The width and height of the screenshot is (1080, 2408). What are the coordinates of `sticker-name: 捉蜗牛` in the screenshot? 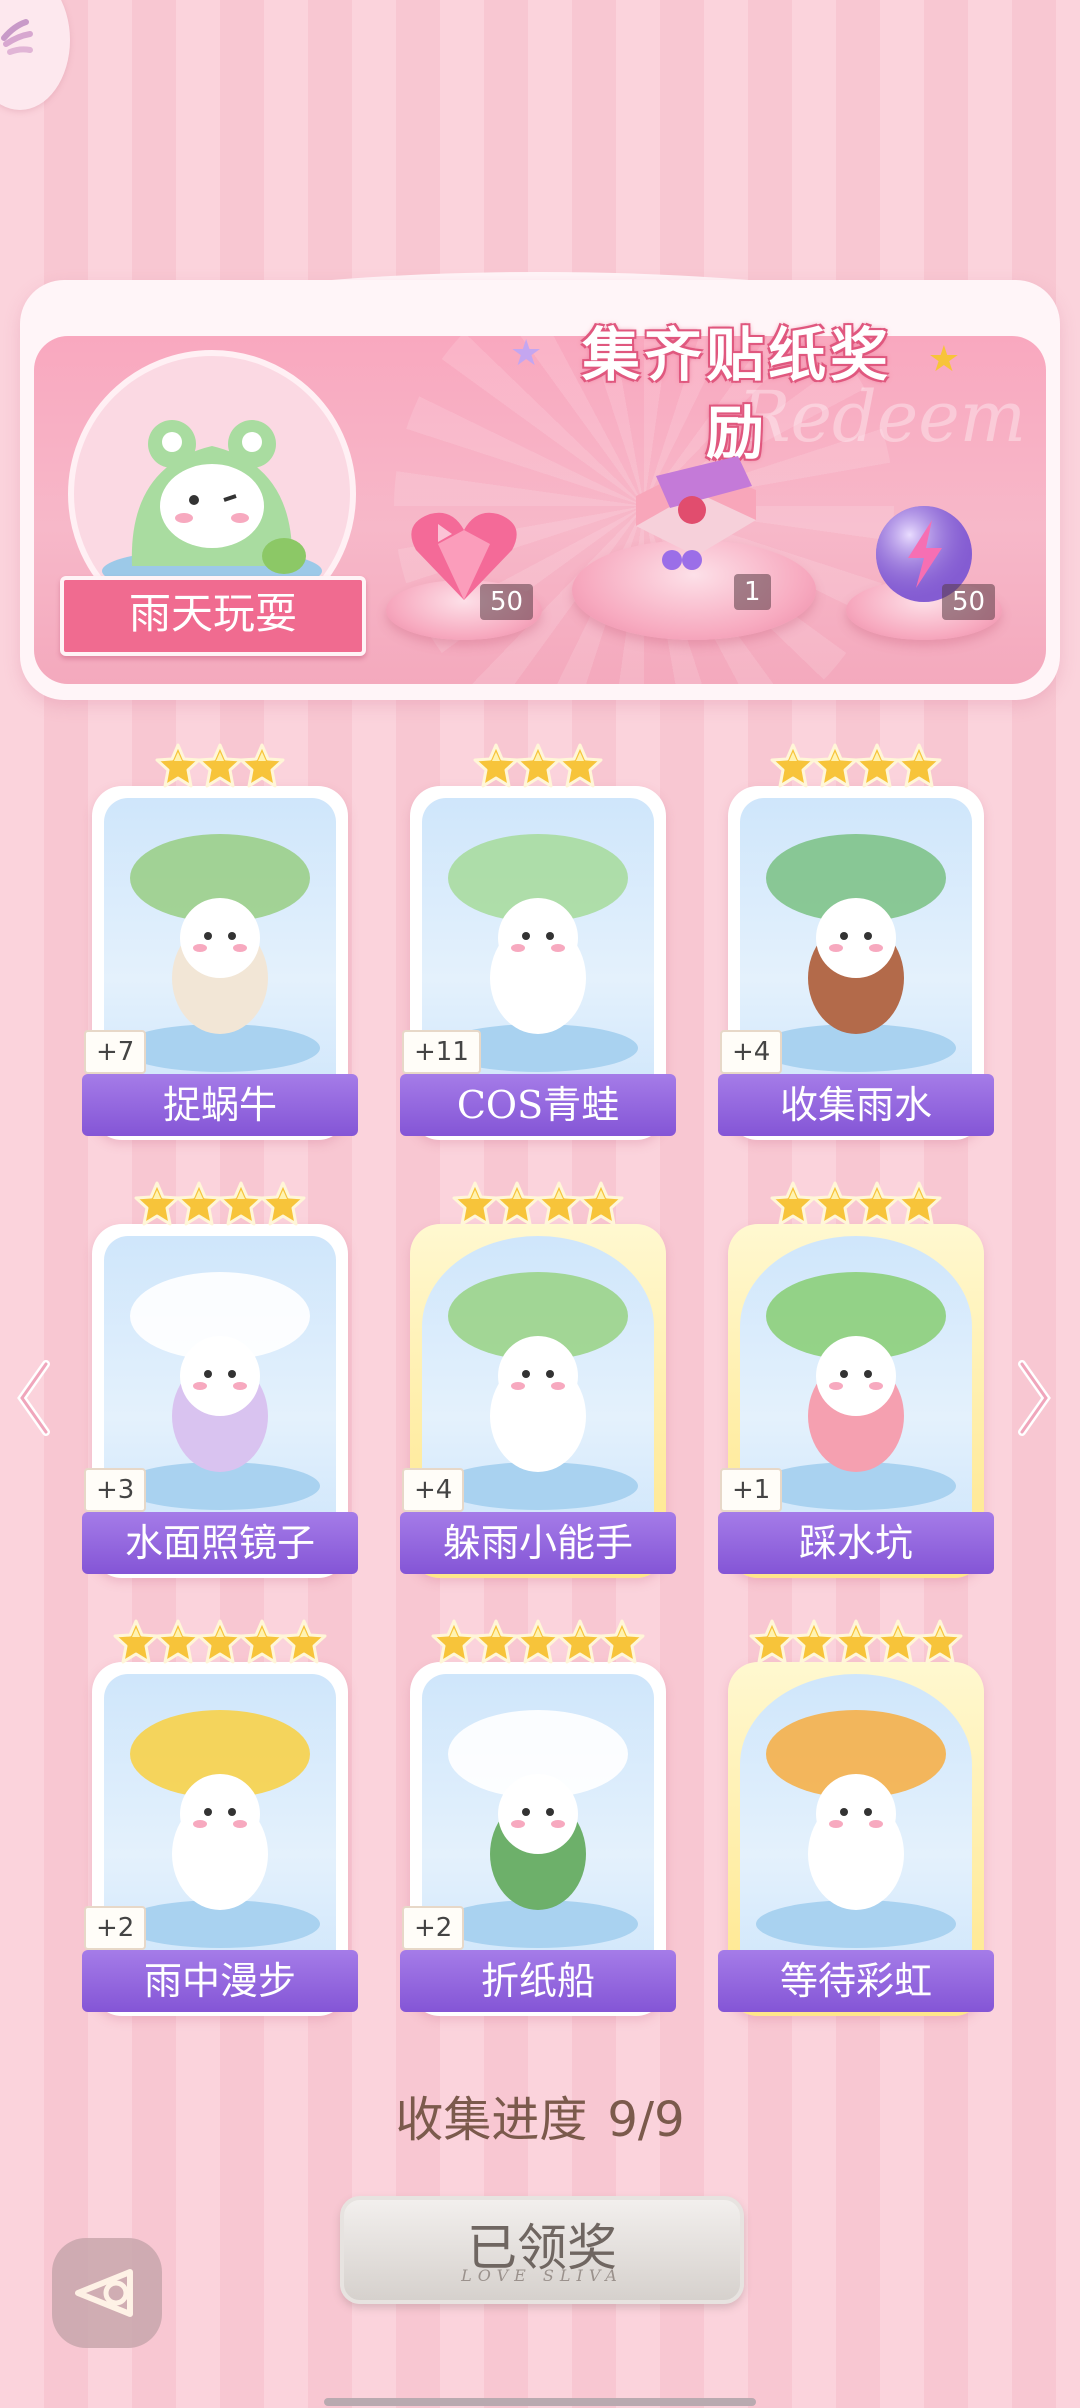 It's located at (220, 1105).